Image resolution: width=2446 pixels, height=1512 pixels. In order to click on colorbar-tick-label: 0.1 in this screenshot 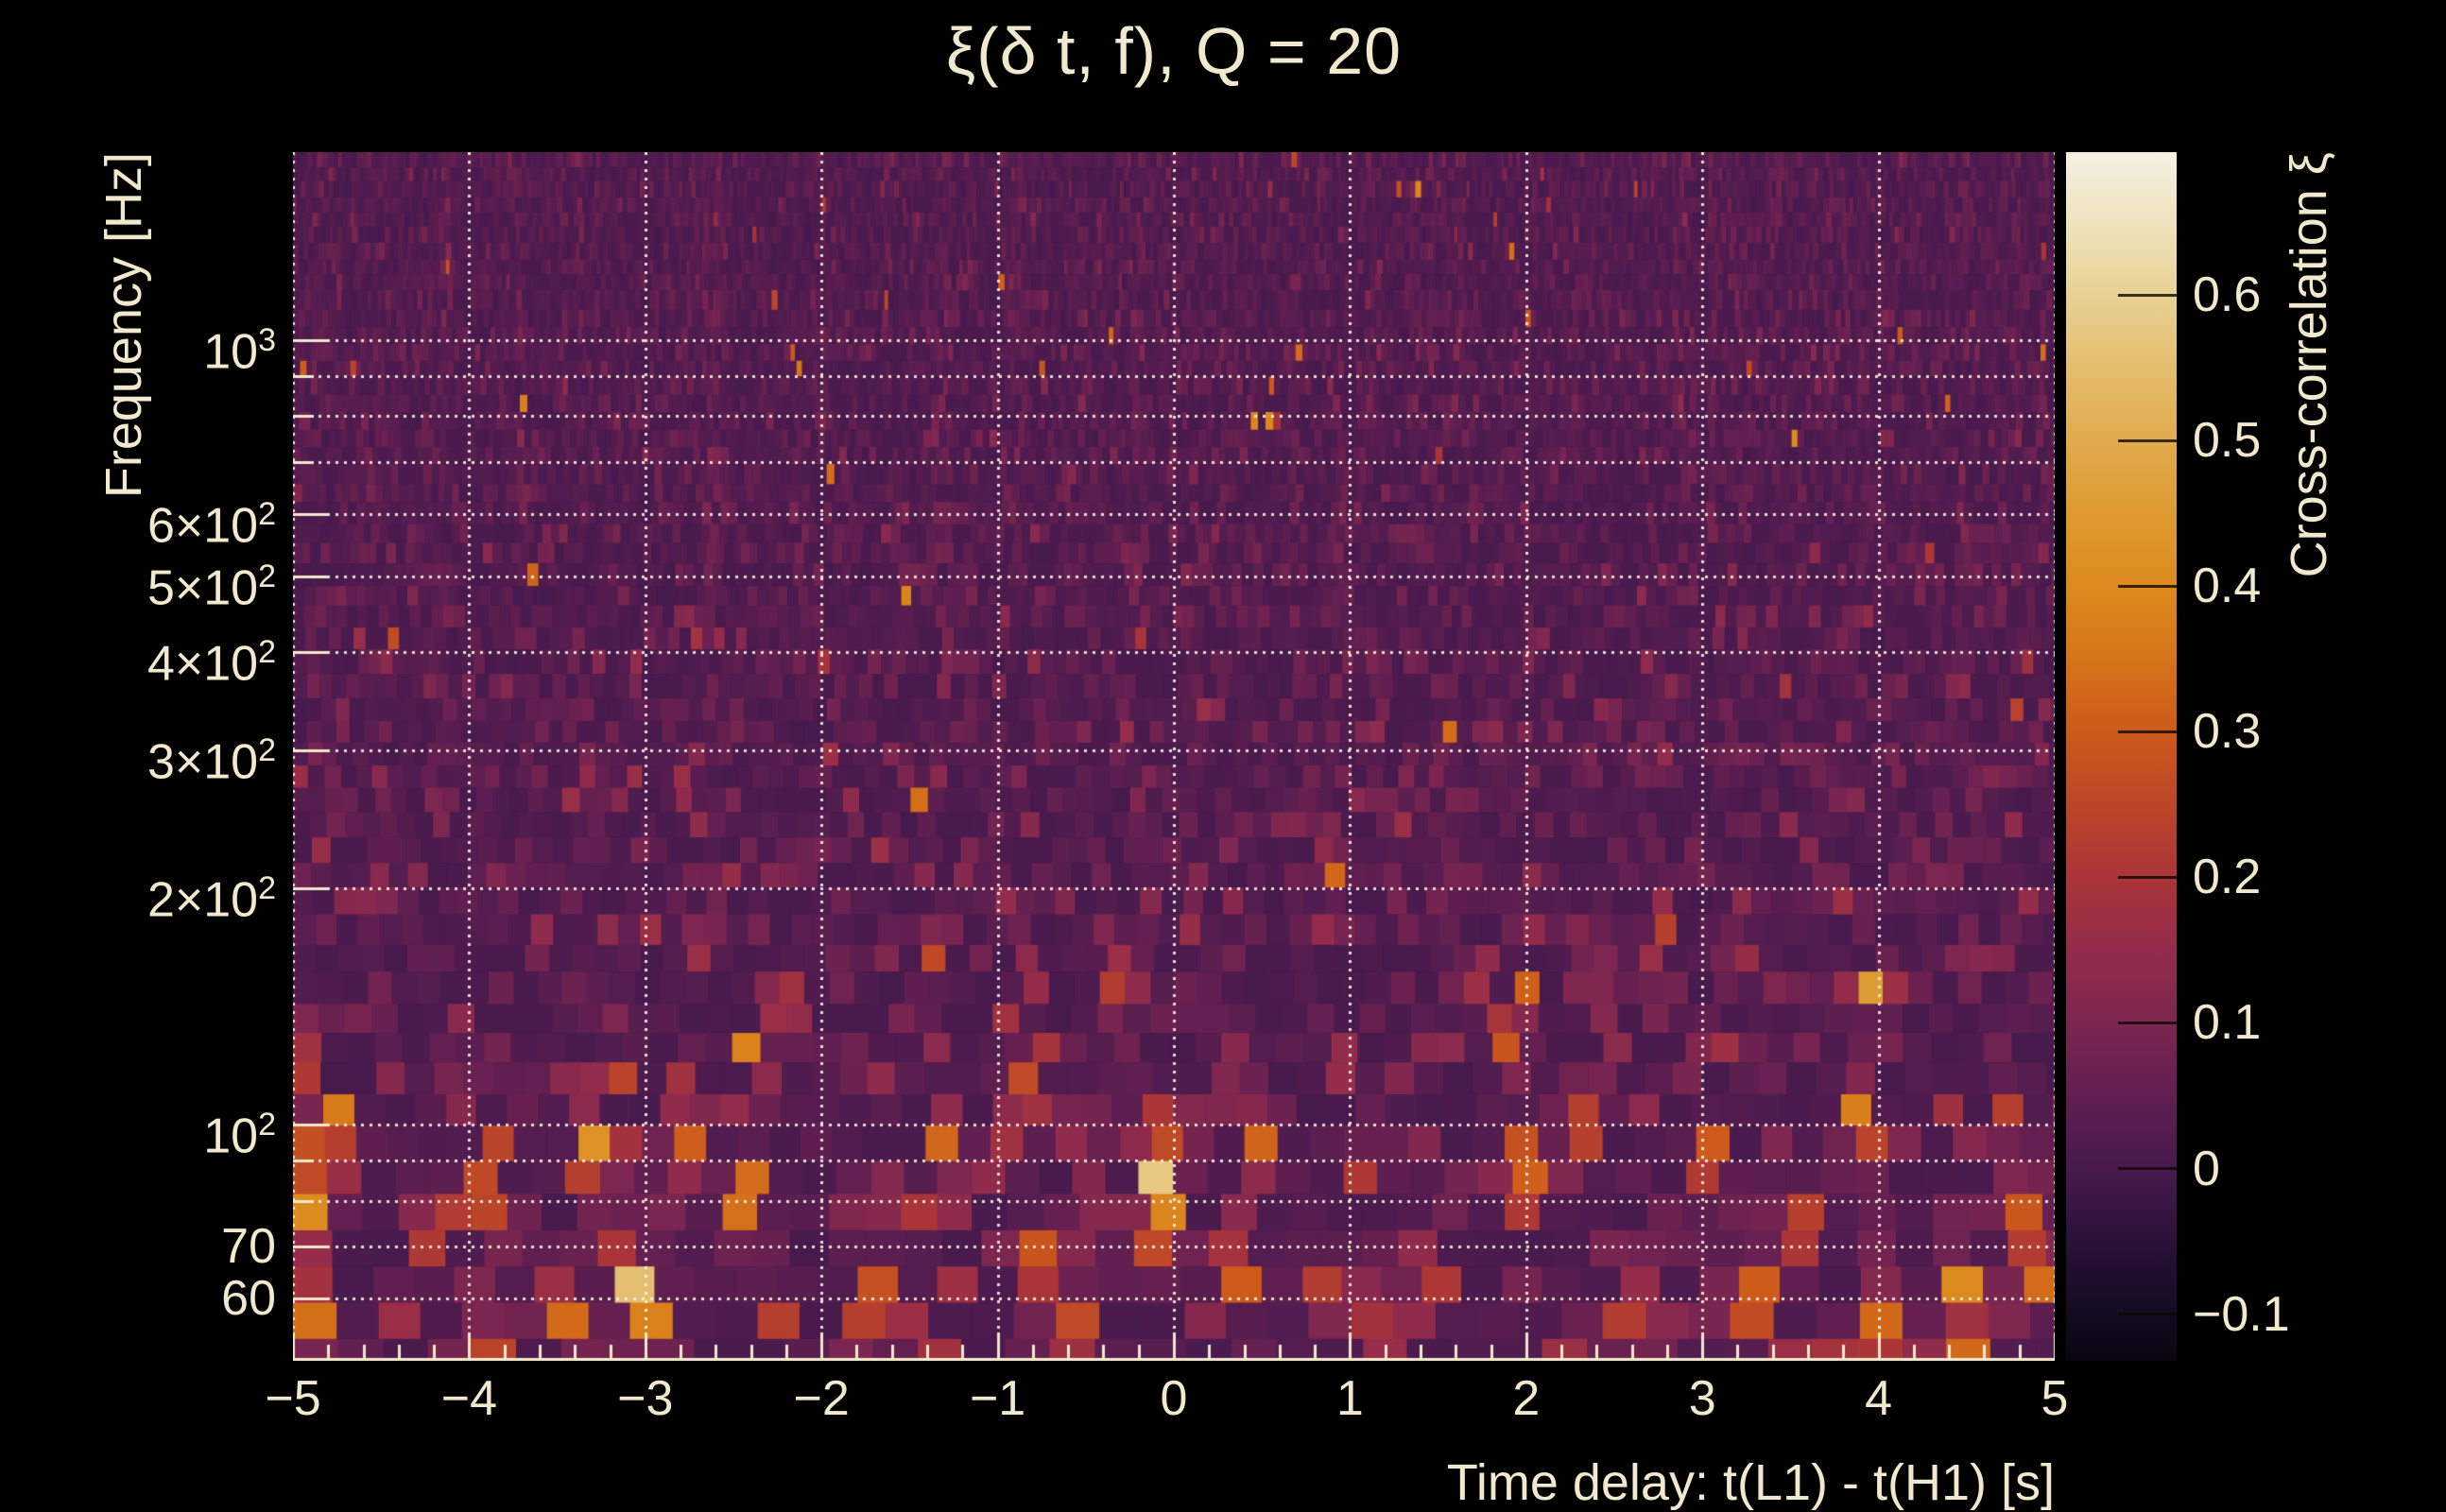, I will do `click(2227, 1023)`.